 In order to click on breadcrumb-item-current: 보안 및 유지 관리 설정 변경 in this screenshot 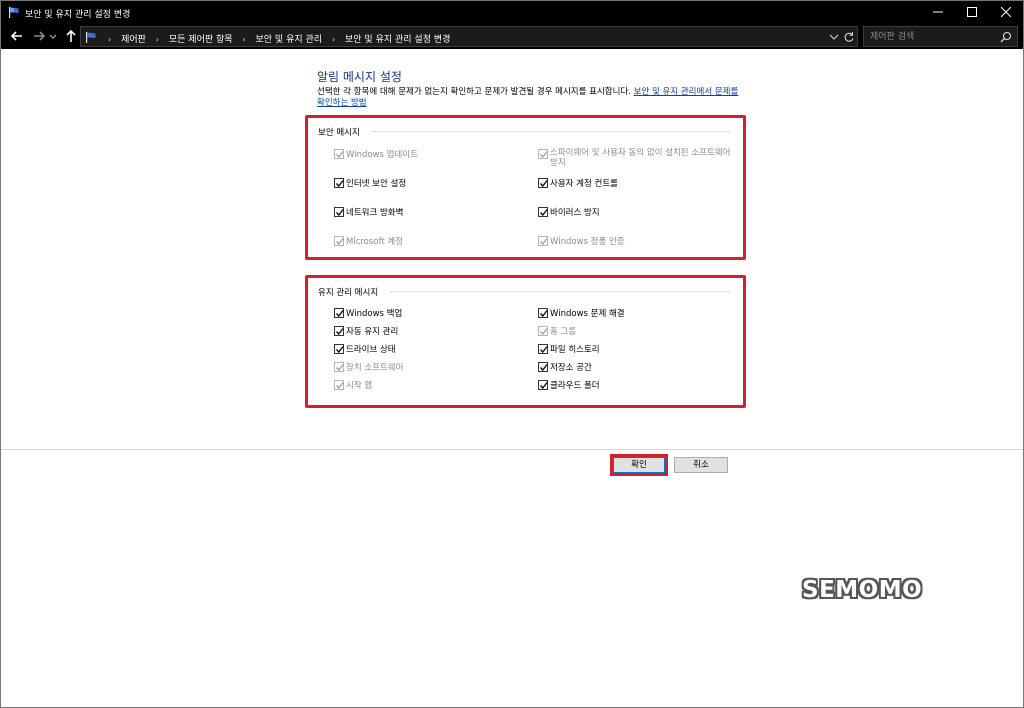, I will do `click(397, 40)`.